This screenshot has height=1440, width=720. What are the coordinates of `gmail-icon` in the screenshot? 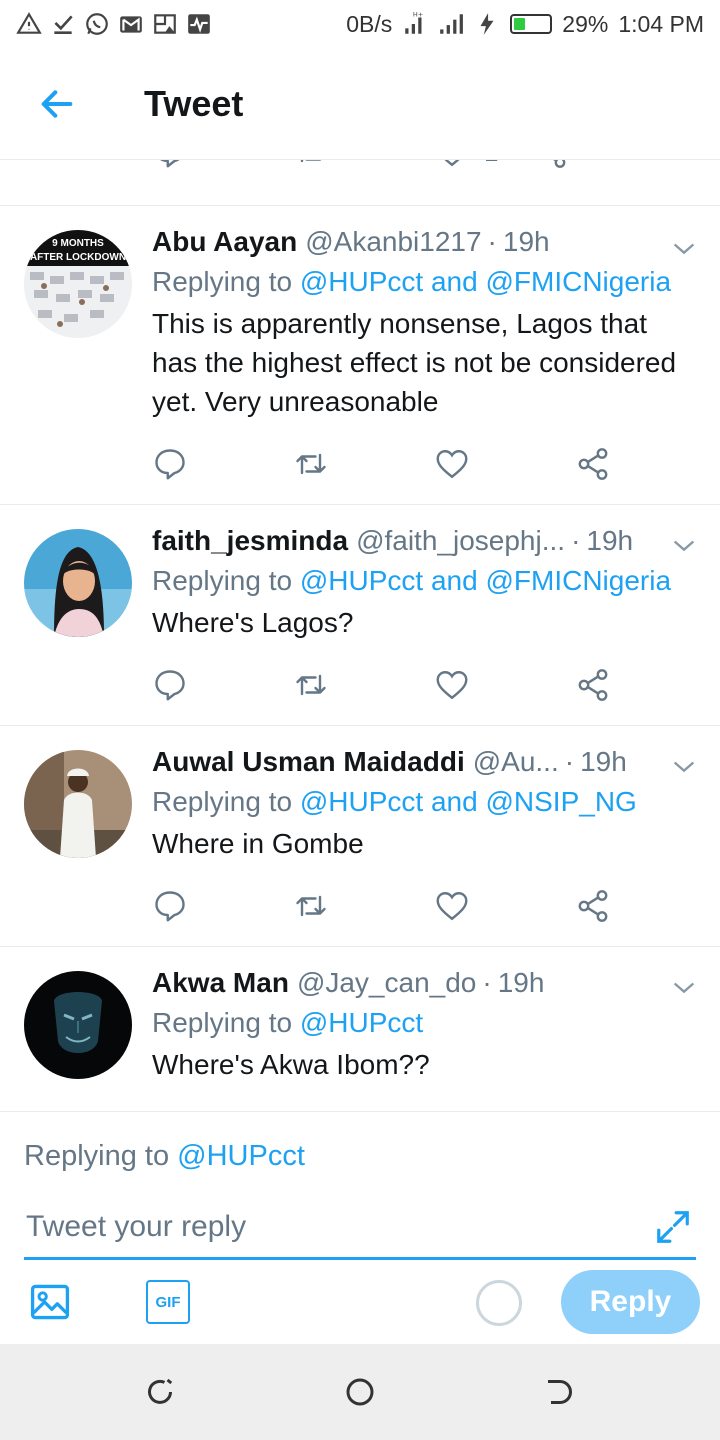 It's located at (131, 24).